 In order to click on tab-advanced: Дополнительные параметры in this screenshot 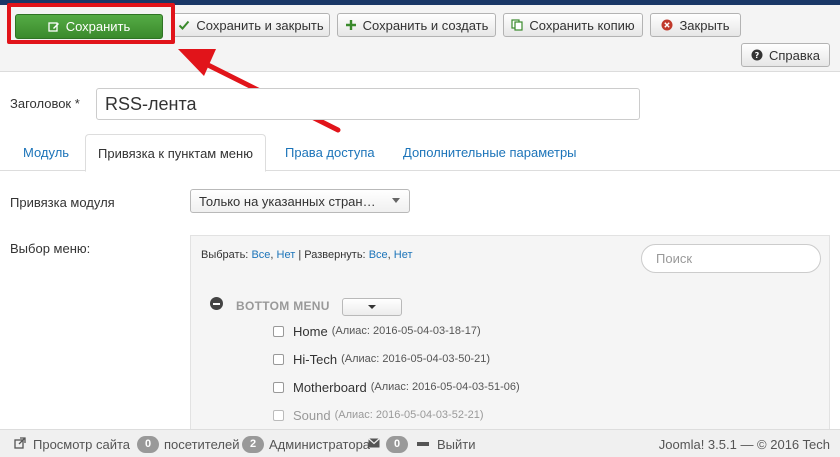, I will do `click(490, 152)`.